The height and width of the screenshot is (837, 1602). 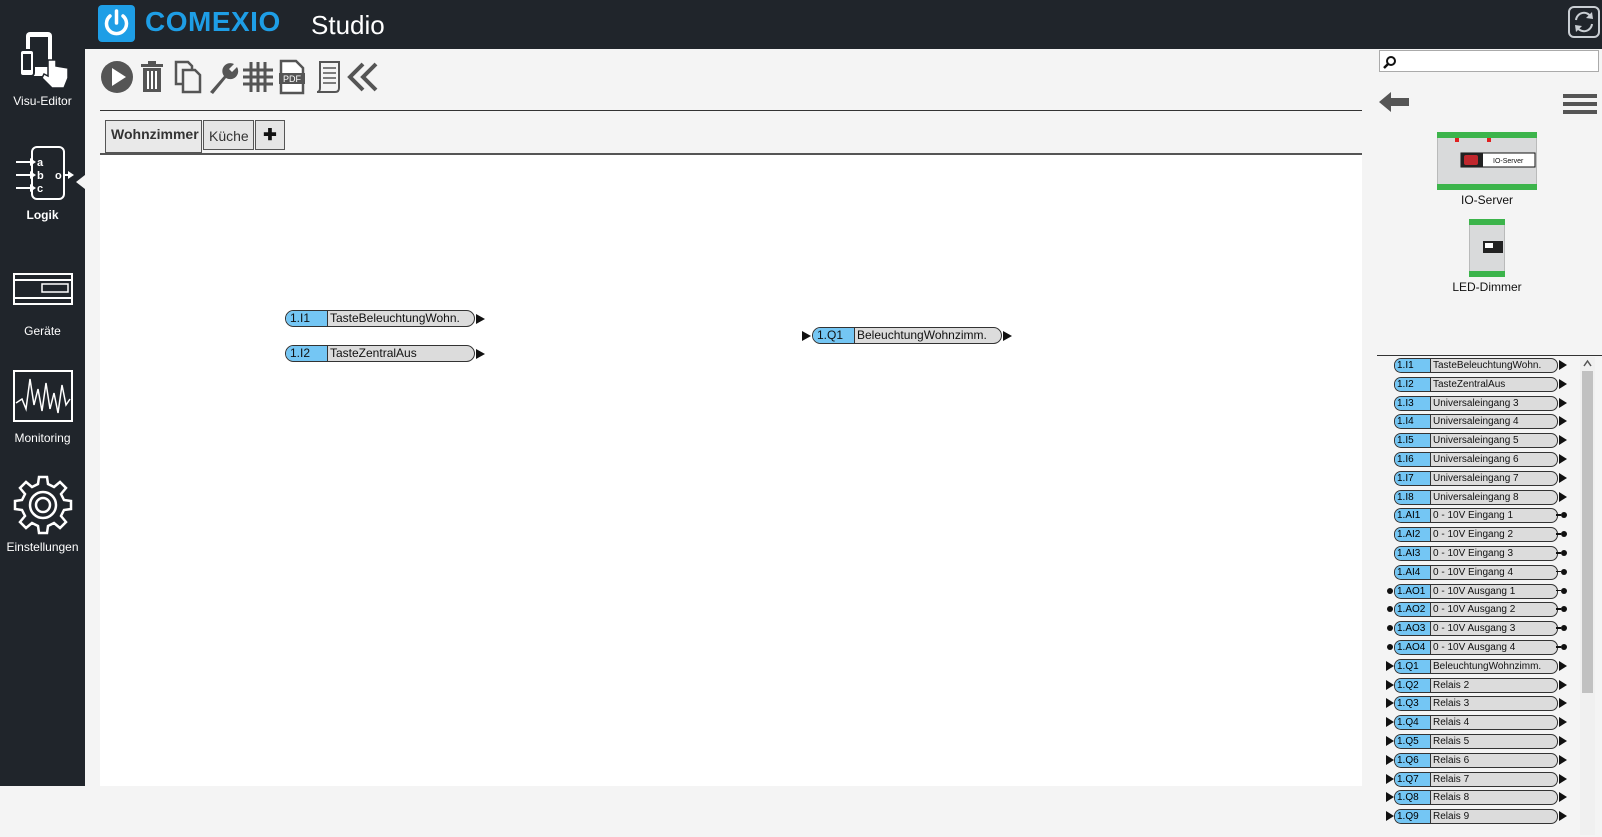 I want to click on copy-button, so click(x=189, y=78).